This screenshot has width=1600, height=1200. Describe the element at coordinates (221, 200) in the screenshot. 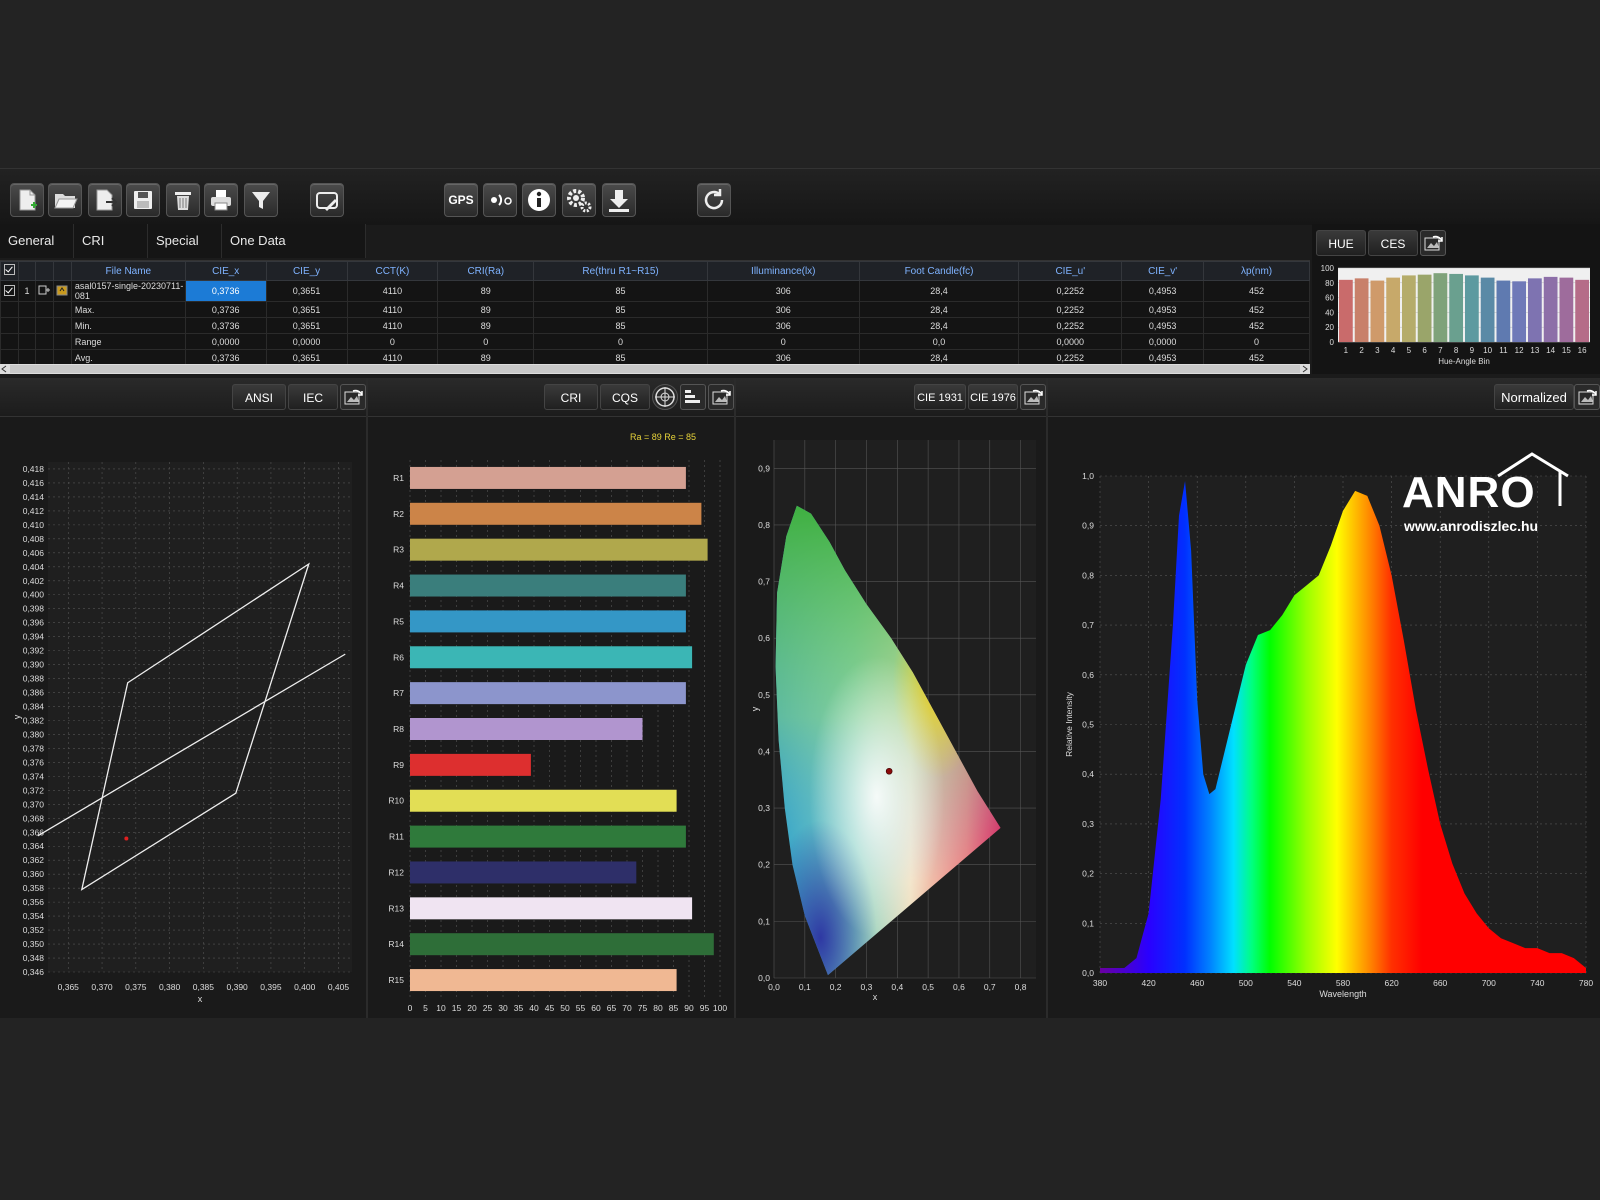

I see `print-button` at that location.